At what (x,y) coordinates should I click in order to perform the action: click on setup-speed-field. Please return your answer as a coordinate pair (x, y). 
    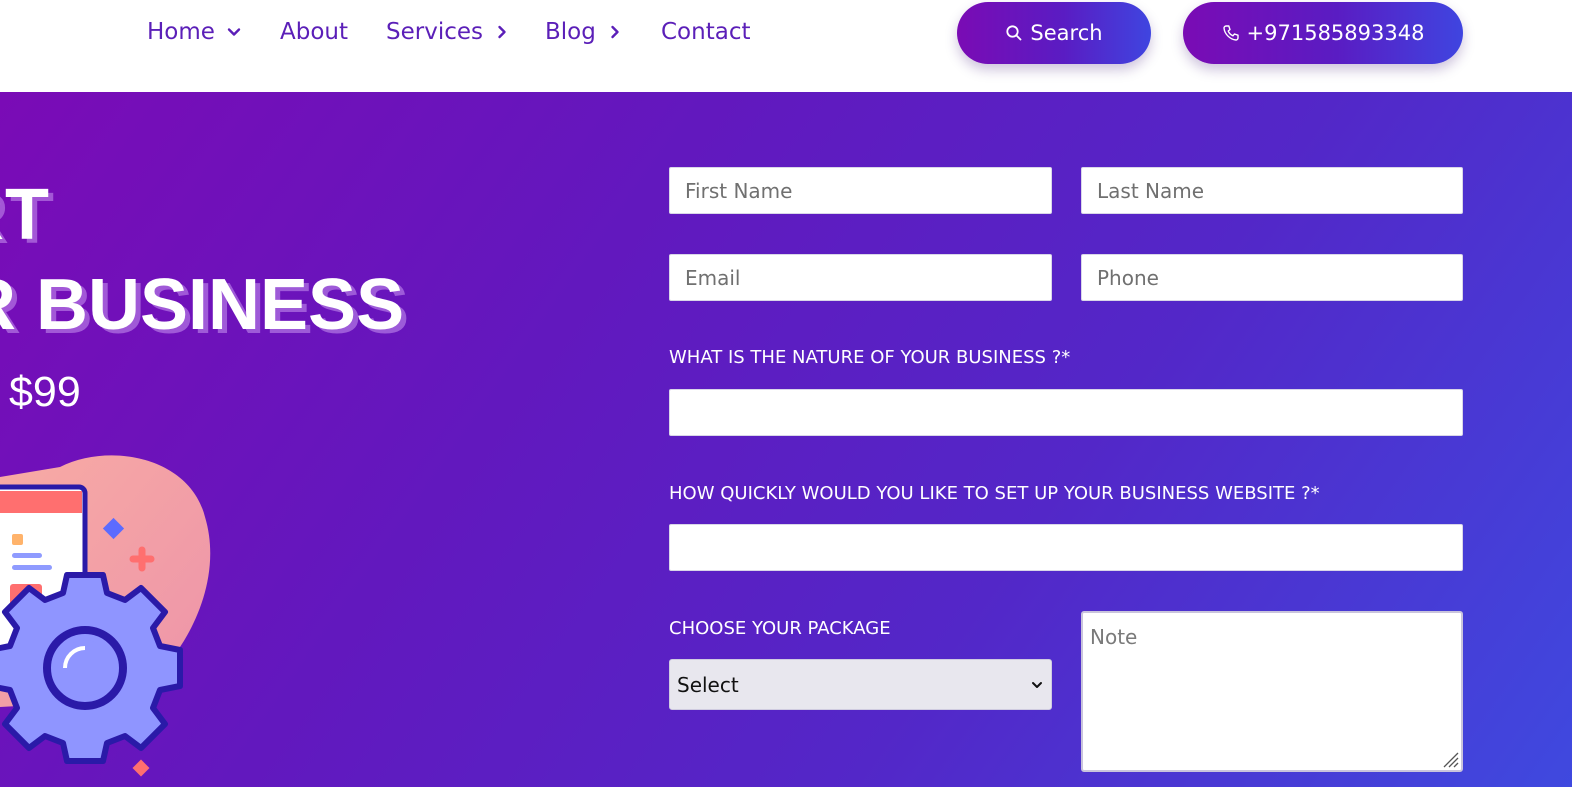
    Looking at the image, I should click on (1066, 547).